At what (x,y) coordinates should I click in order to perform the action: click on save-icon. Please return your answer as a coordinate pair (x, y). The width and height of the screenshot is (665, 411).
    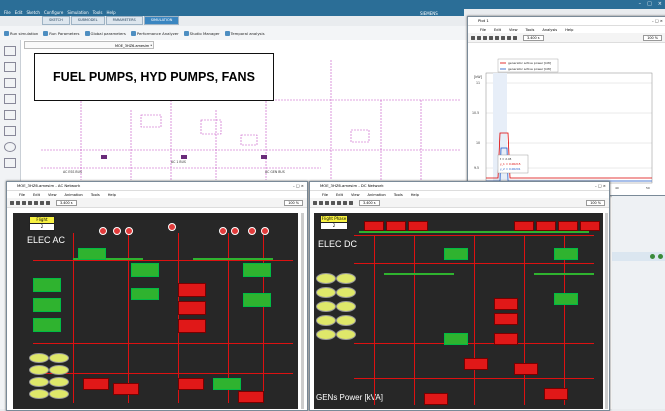
    Looking at the image, I should click on (479, 37).